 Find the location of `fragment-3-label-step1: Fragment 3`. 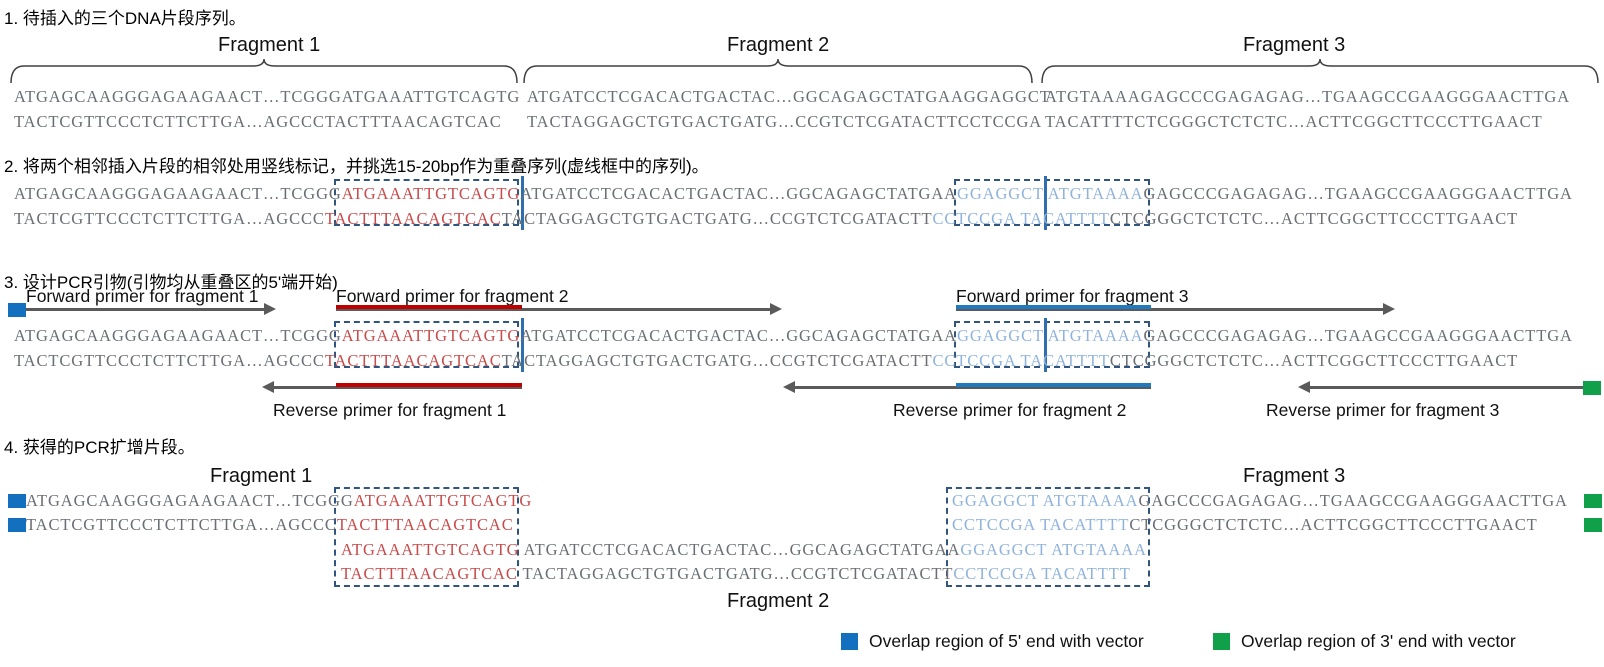

fragment-3-label-step1: Fragment 3 is located at coordinates (1294, 45).